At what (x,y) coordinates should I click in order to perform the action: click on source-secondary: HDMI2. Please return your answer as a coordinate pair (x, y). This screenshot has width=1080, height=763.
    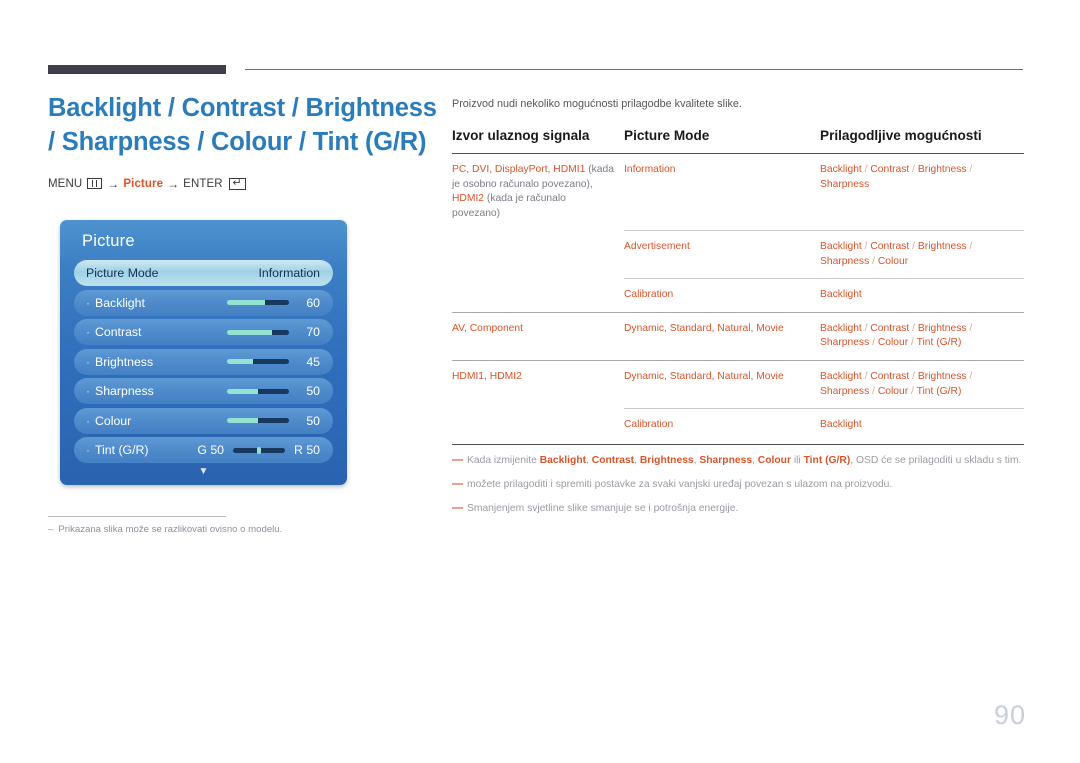
    Looking at the image, I should click on (468, 199).